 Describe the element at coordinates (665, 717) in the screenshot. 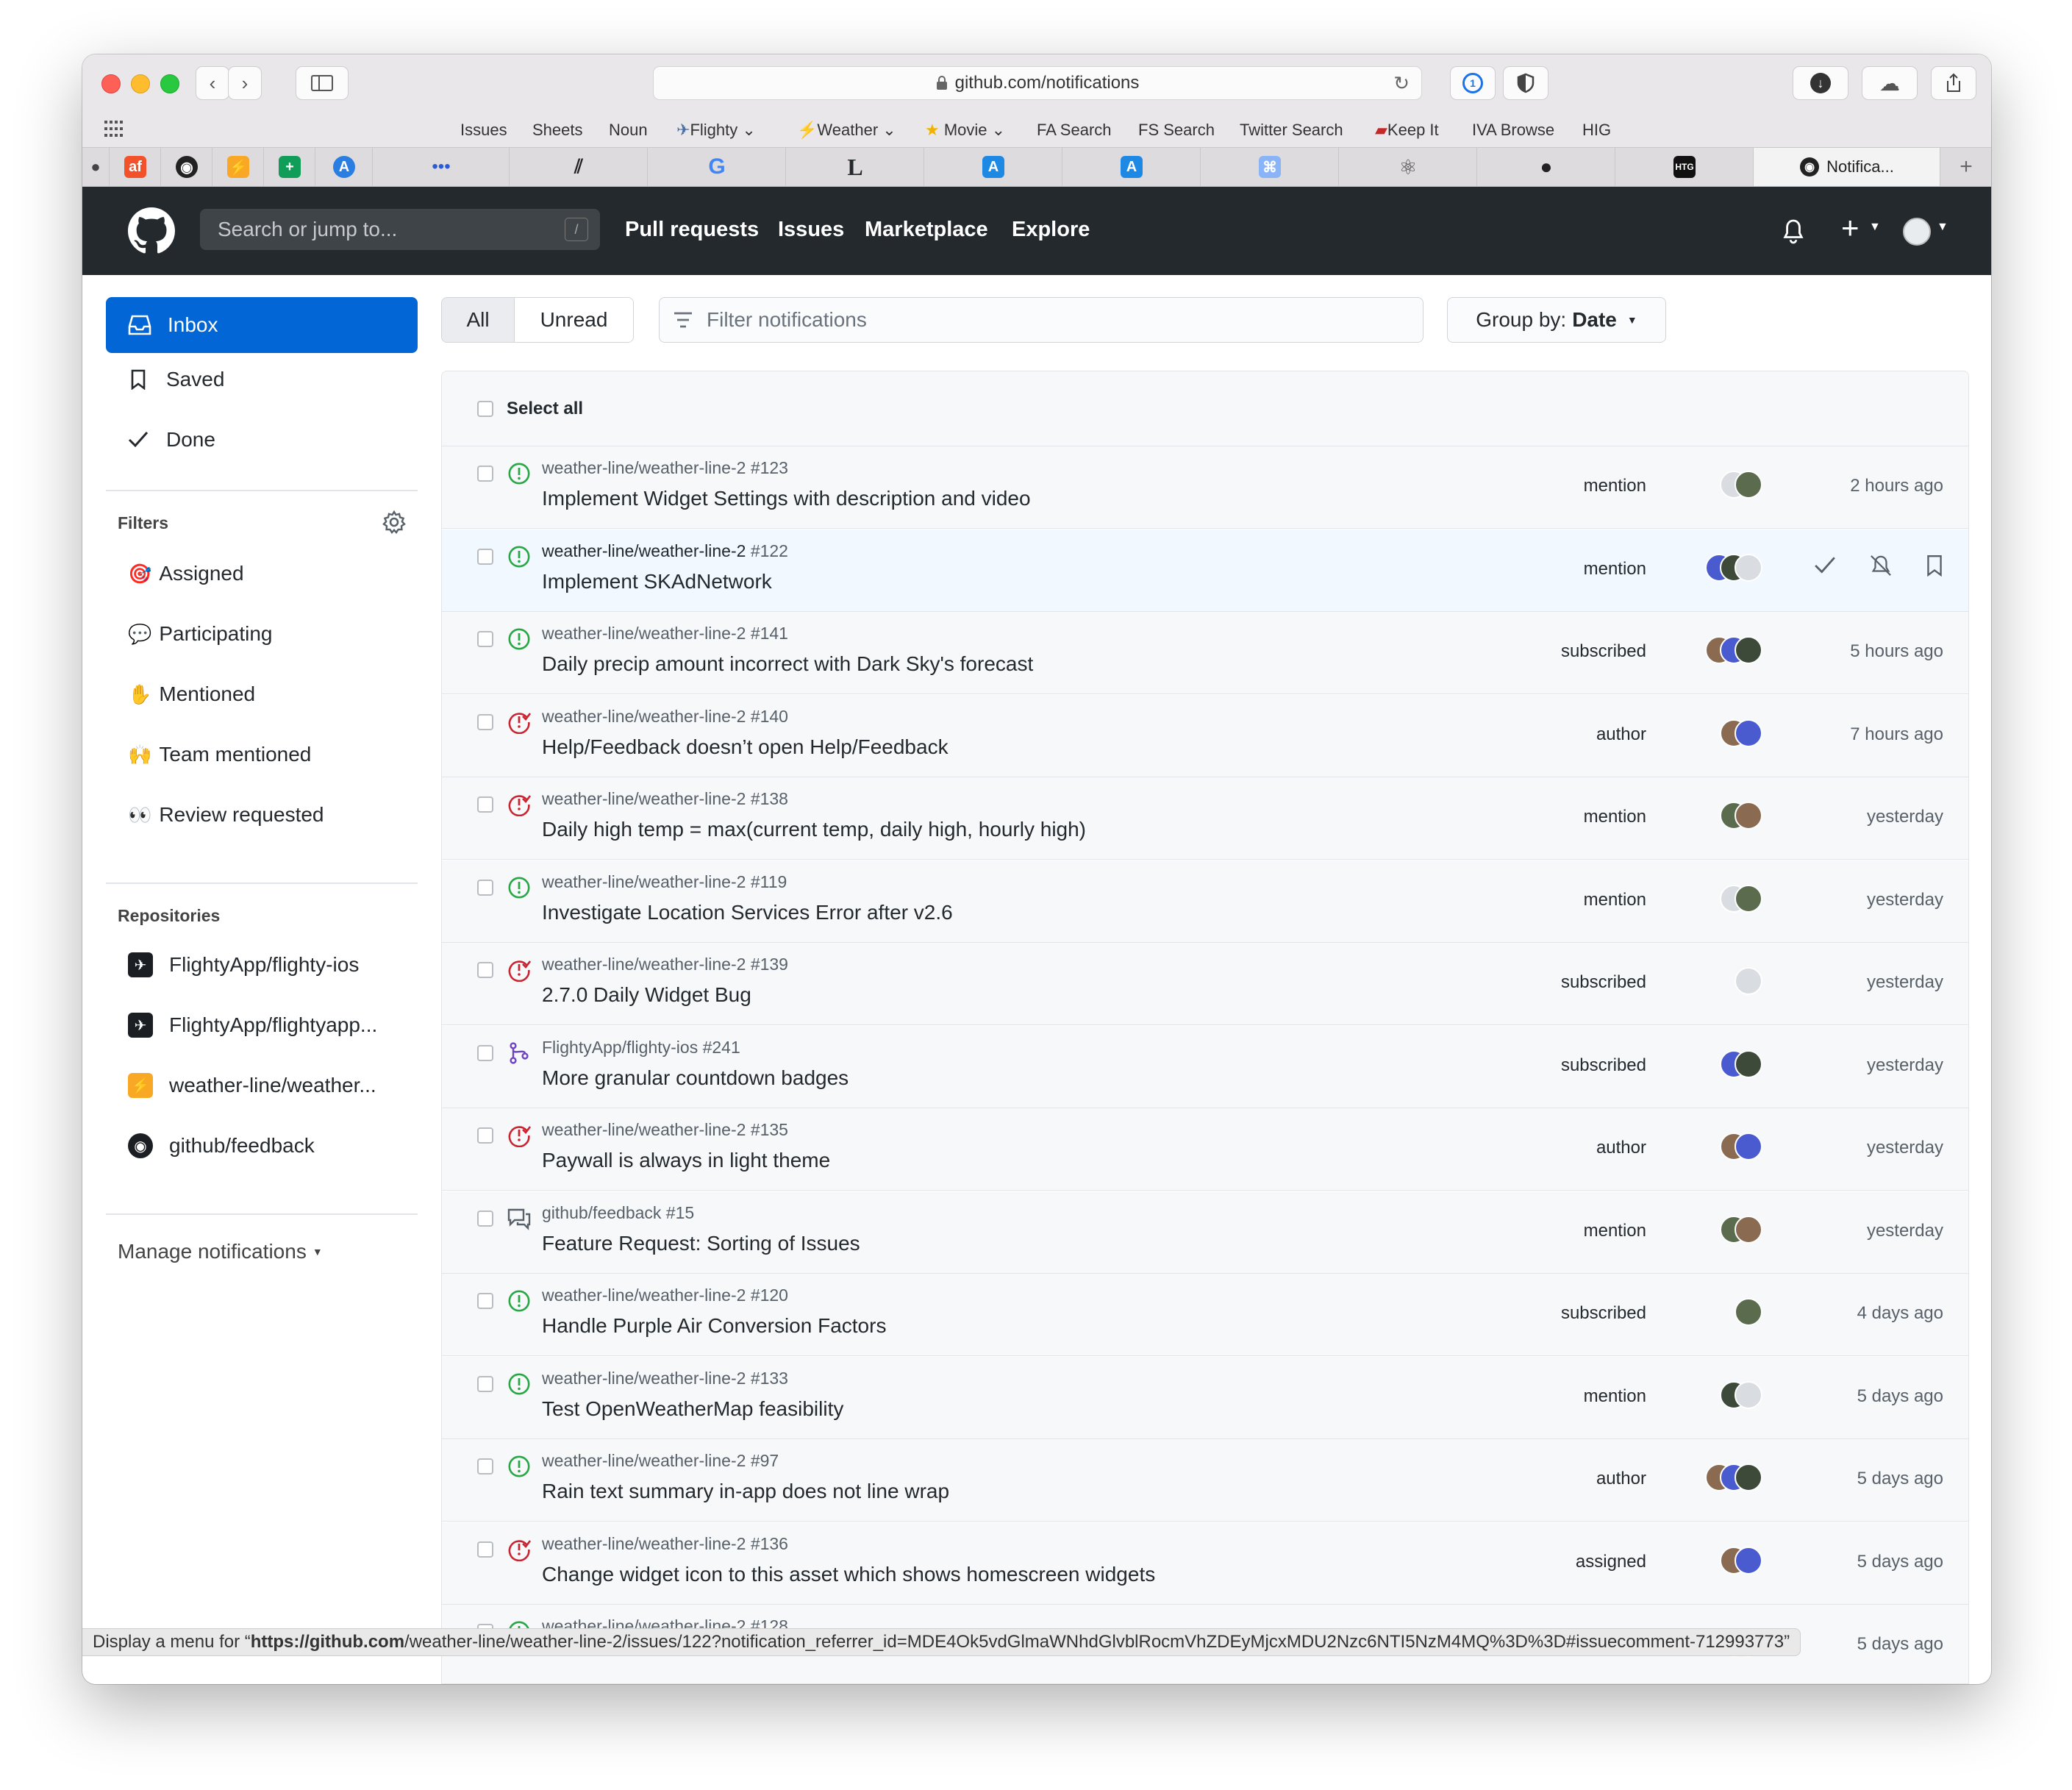

I see `notification-repo: weather-line/weather-line-2 #140` at that location.